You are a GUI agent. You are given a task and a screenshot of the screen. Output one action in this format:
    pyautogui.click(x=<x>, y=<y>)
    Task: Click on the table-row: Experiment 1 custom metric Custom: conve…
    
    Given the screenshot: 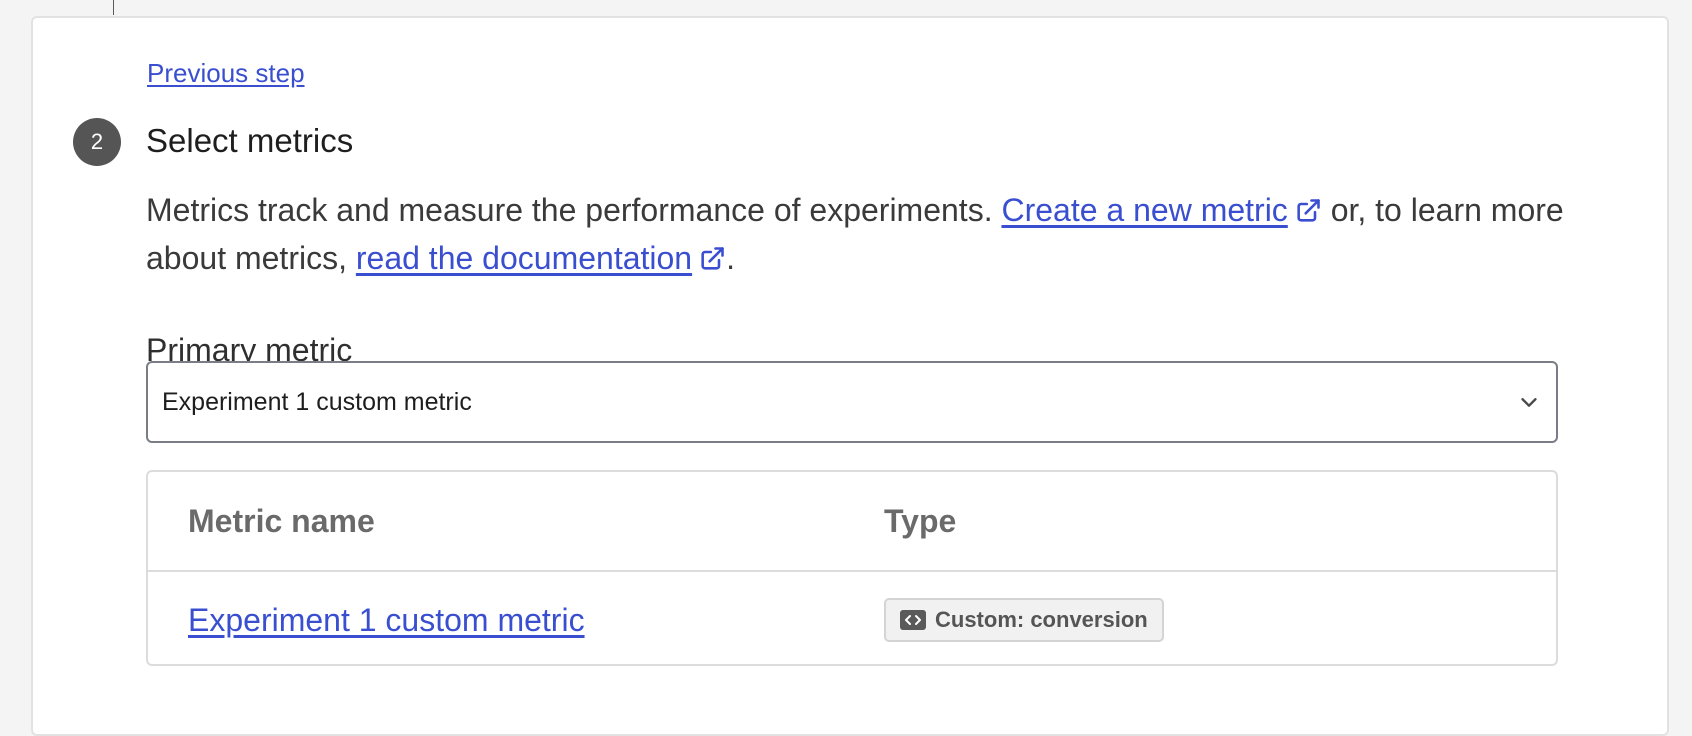 What is the action you would take?
    pyautogui.click(x=852, y=618)
    